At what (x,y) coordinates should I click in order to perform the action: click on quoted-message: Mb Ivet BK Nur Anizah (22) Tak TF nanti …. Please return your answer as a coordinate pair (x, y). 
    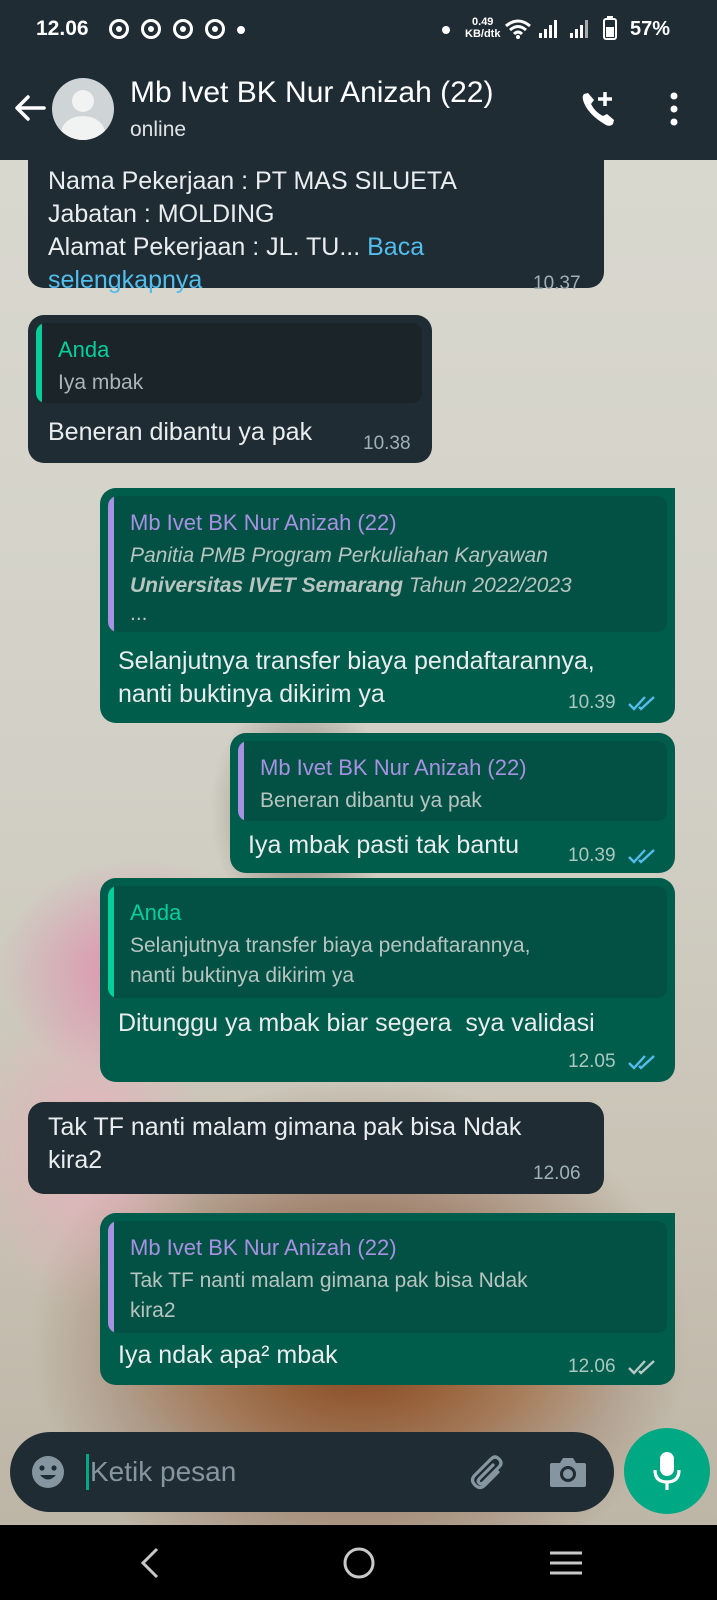
    Looking at the image, I should click on (387, 1277).